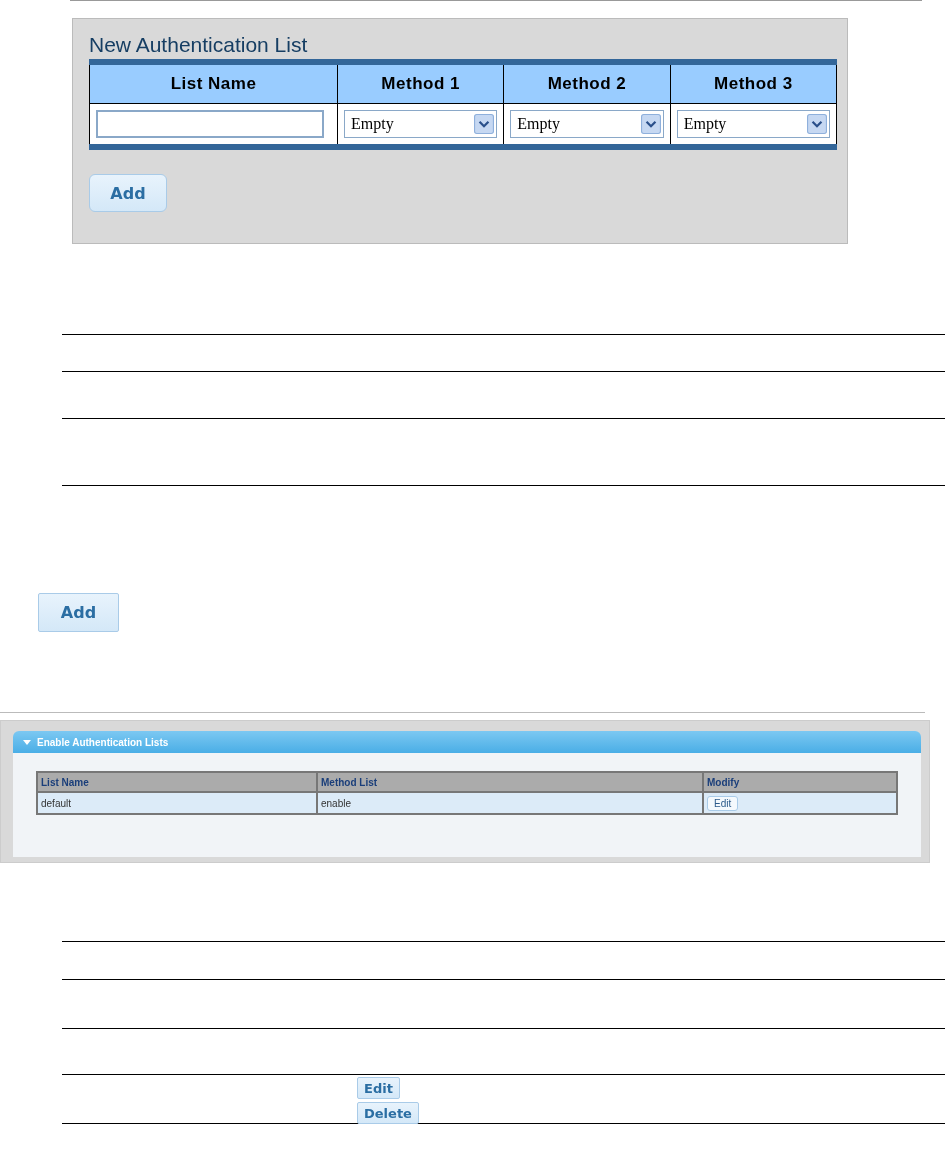  What do you see at coordinates (103, 742) in the screenshot?
I see `panel-title: Enable Authentication Lists` at bounding box center [103, 742].